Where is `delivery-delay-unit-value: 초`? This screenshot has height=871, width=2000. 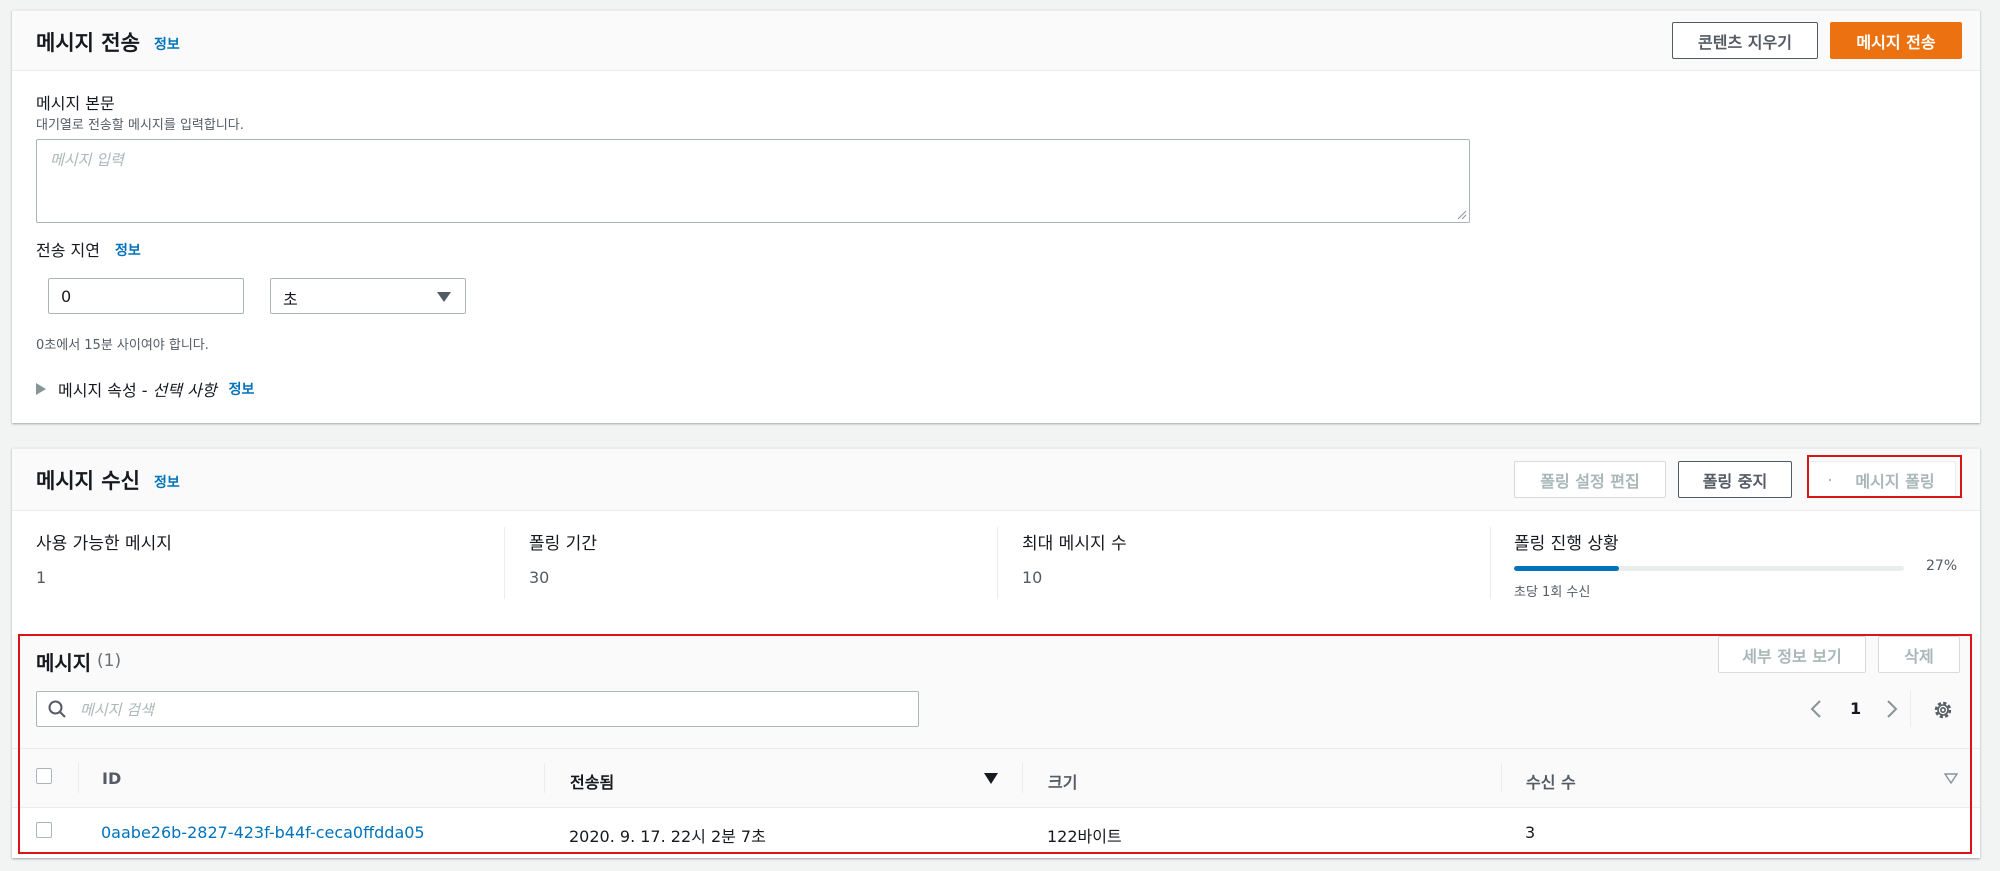
delivery-delay-unit-value: 초 is located at coordinates (290, 299).